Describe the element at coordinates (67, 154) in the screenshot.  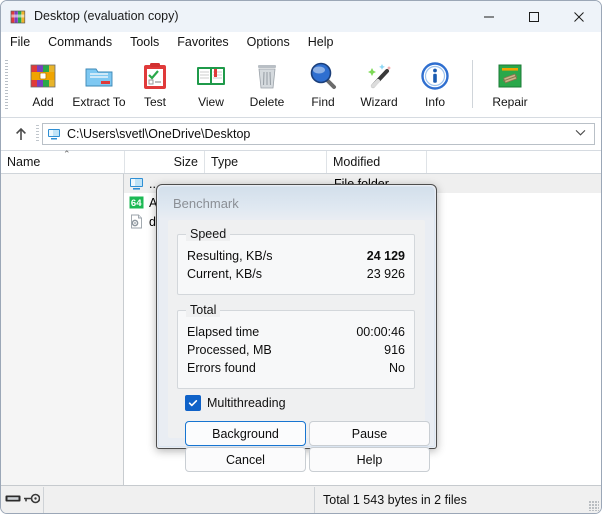
I see `sort-ascending-icon: ⌃` at that location.